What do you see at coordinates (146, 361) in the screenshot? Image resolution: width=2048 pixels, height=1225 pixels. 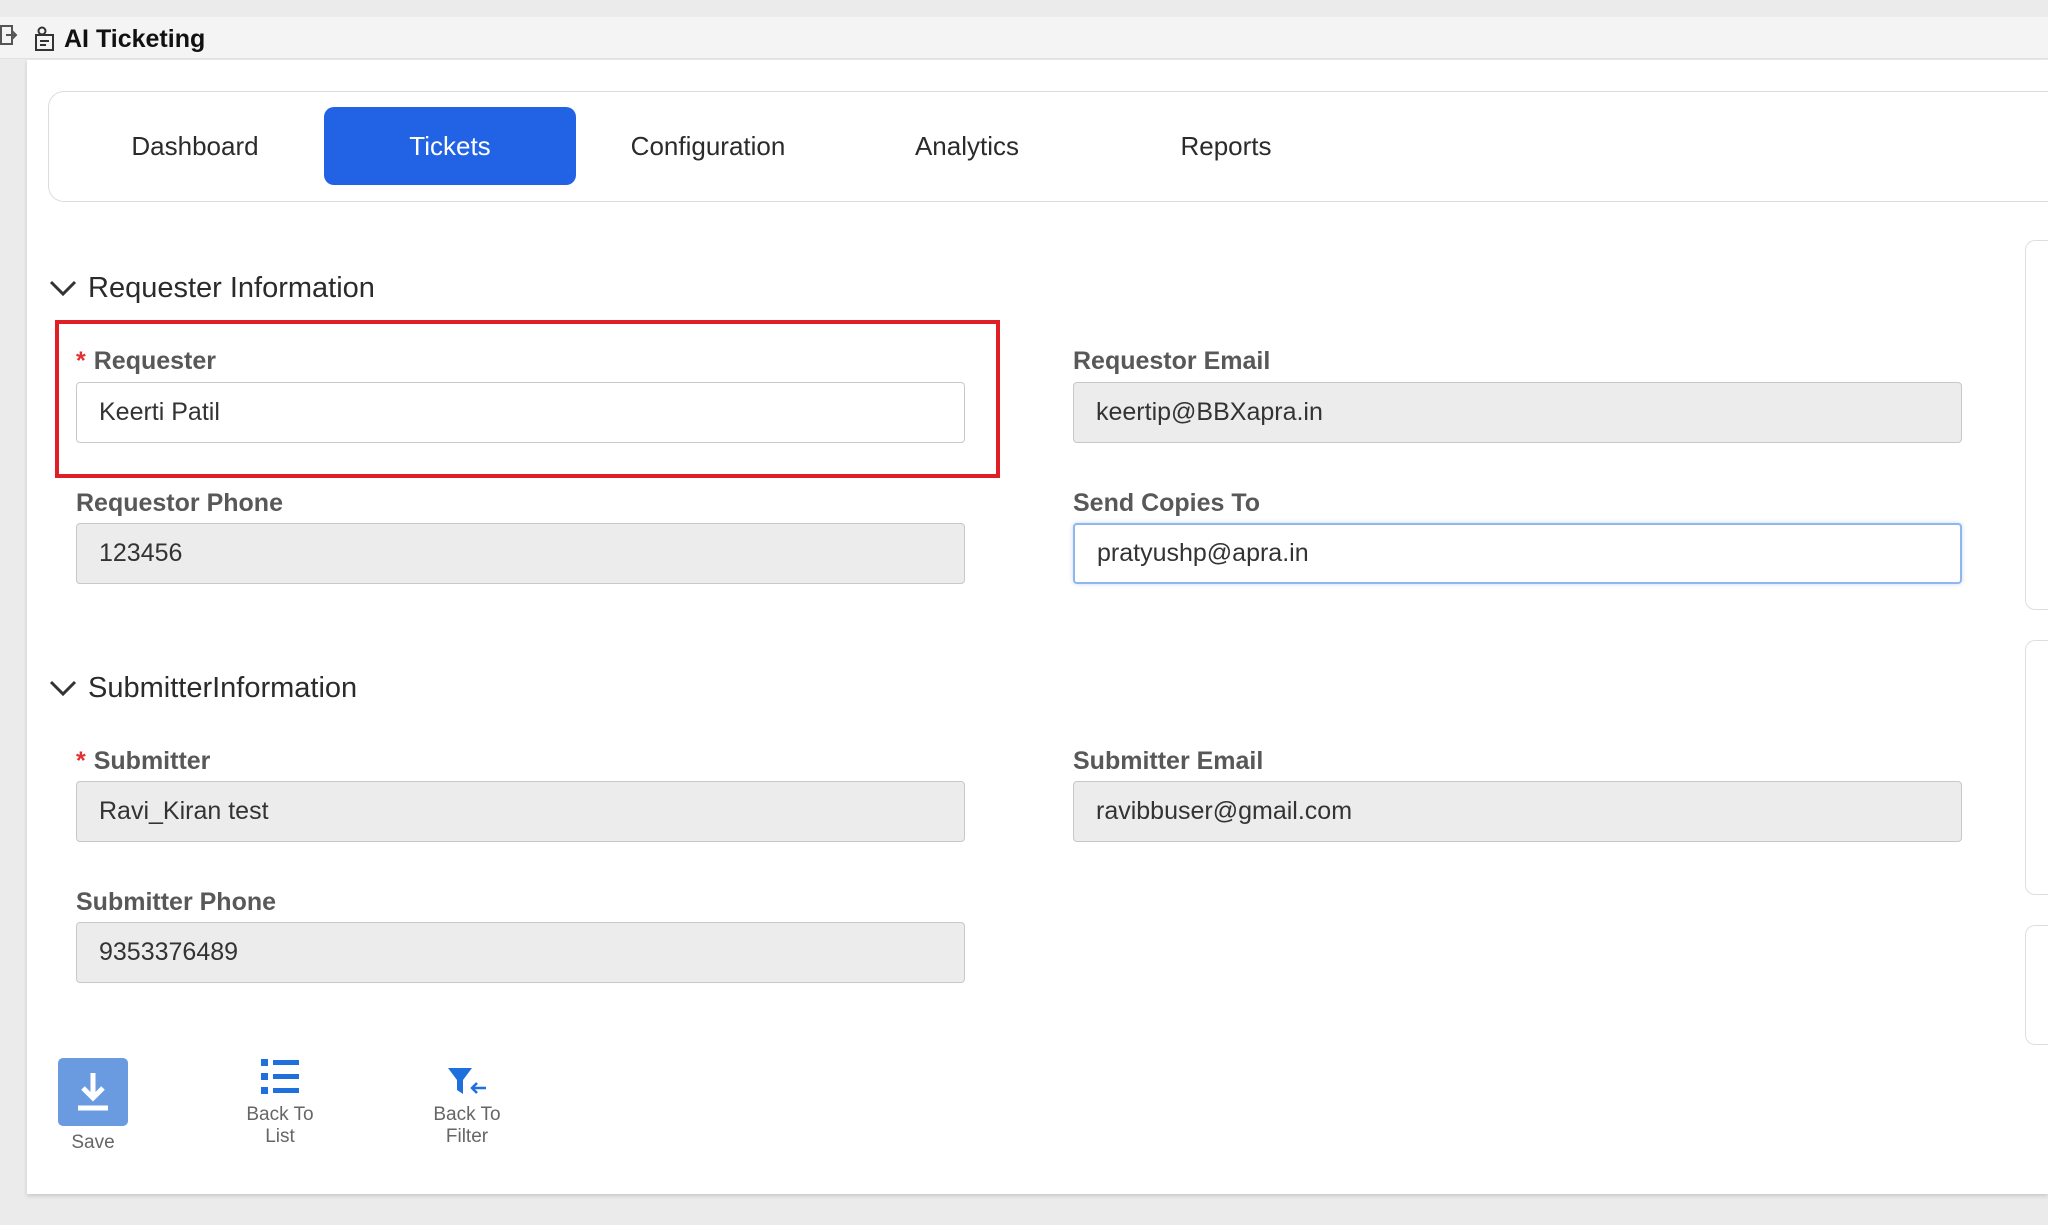 I see `requester-label: * Requester` at bounding box center [146, 361].